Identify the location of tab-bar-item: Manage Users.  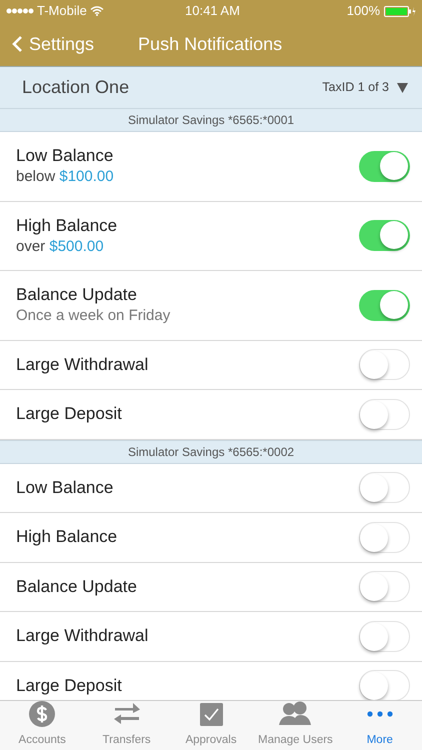
(295, 725).